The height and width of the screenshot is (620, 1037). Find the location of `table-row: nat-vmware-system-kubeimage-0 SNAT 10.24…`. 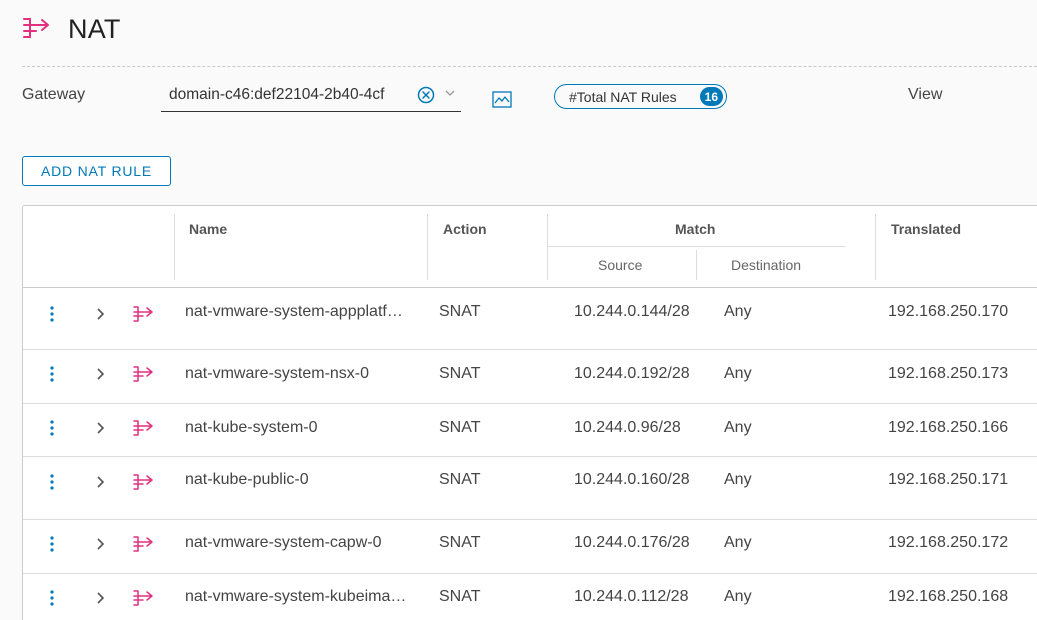

table-row: nat-vmware-system-kubeimage-0 SNAT 10.24… is located at coordinates (530, 597).